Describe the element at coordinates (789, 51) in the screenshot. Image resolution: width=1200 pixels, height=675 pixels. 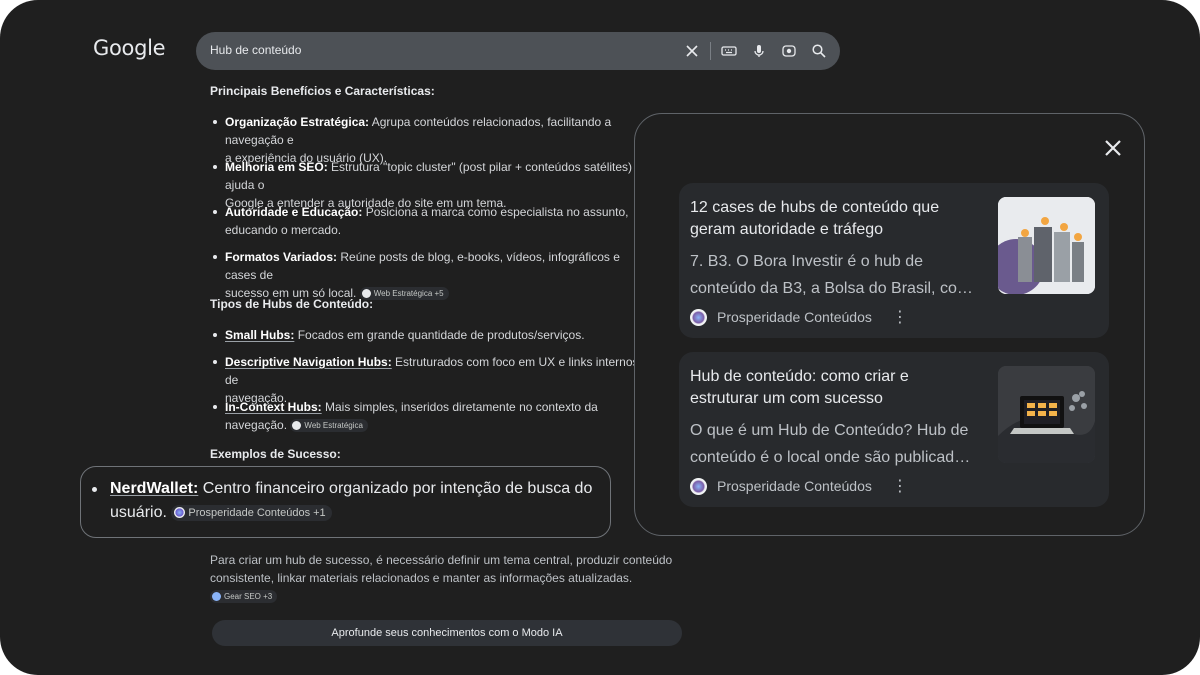
I see `lens-icon` at that location.